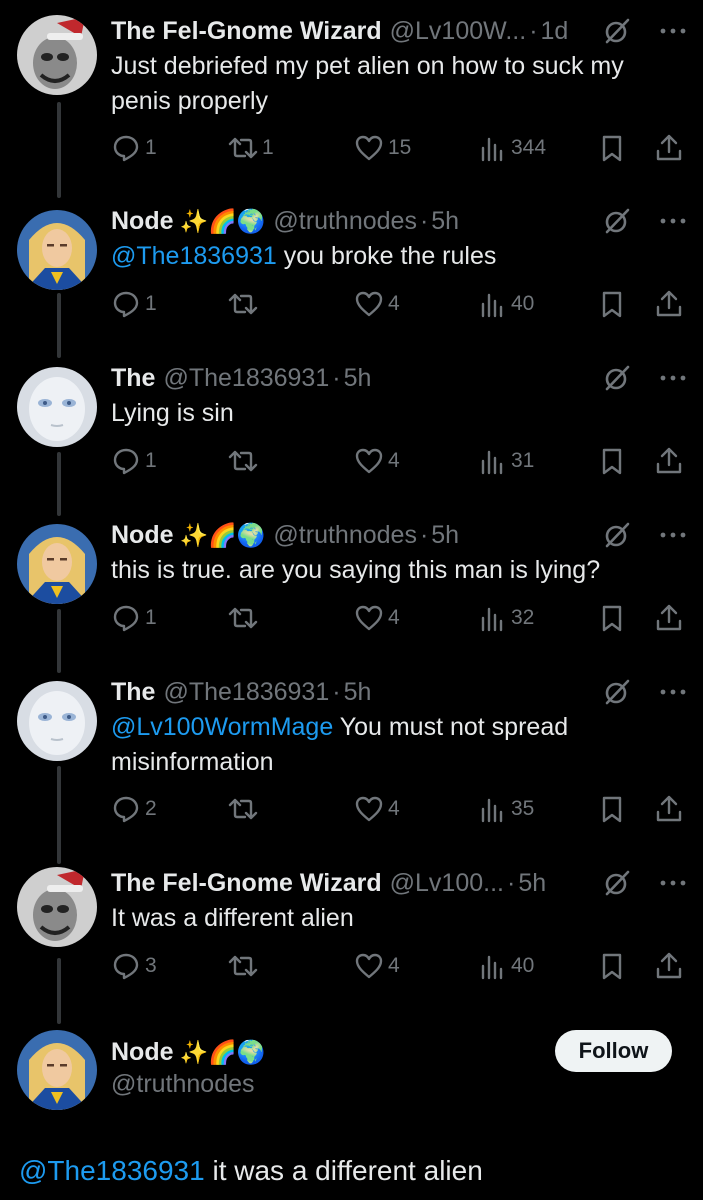 The width and height of the screenshot is (703, 1200). I want to click on reply-count: 1, so click(151, 617).